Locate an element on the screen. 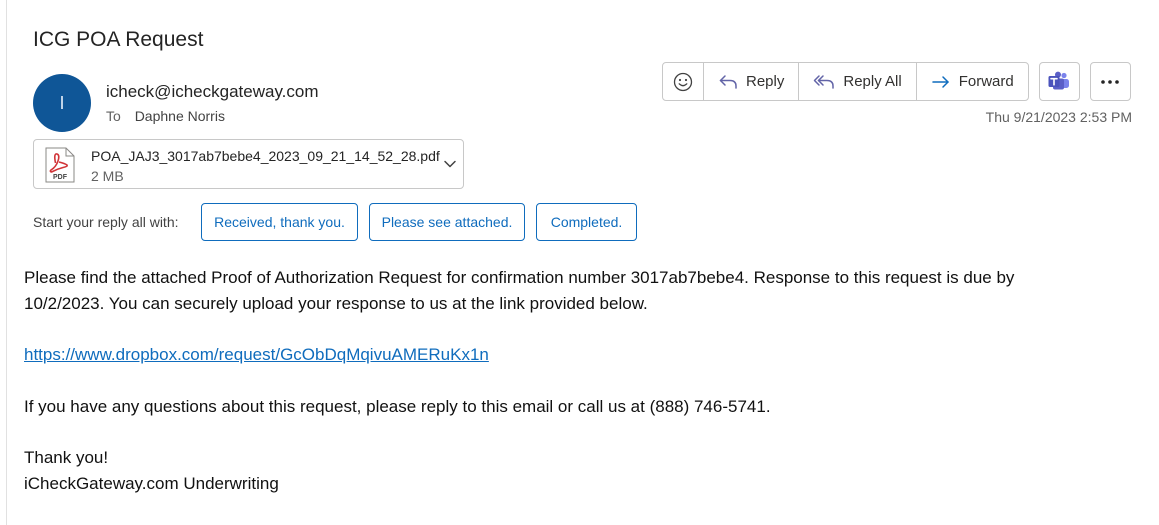 This screenshot has width=1159, height=525. chevron-down-icon is located at coordinates (450, 164).